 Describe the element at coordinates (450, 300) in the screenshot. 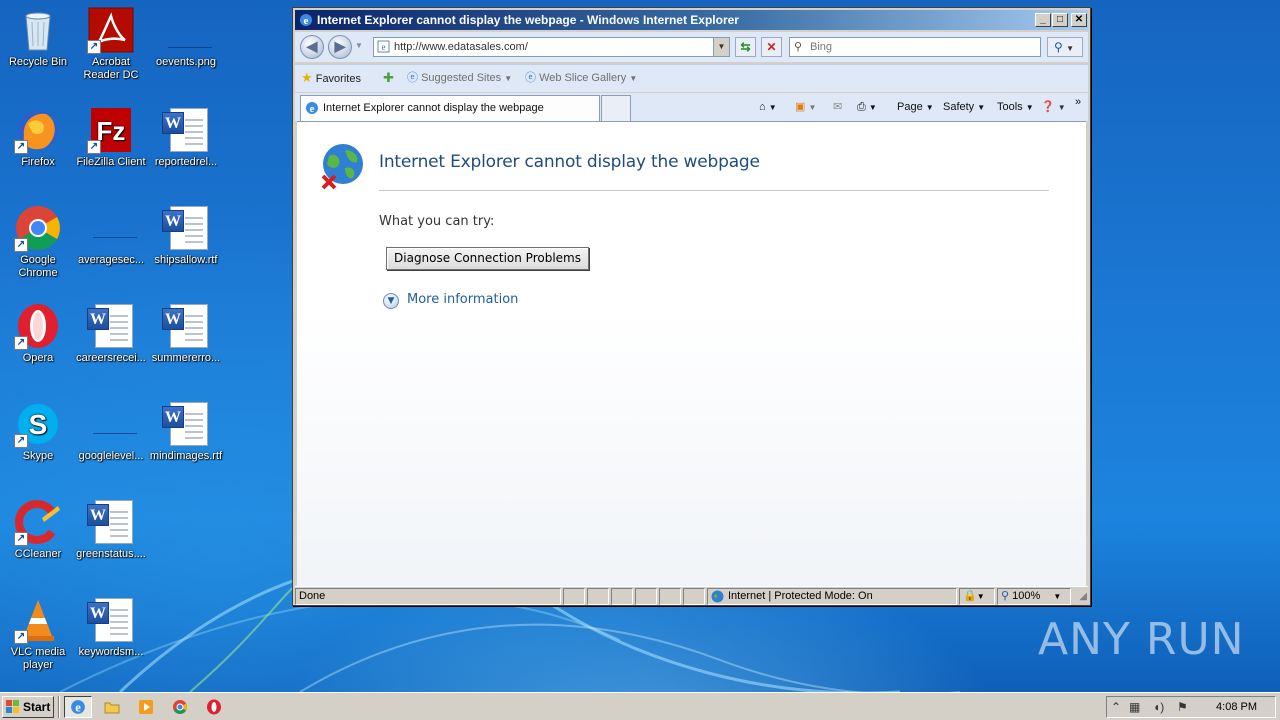

I see `more-information-link: ▼ More information` at that location.